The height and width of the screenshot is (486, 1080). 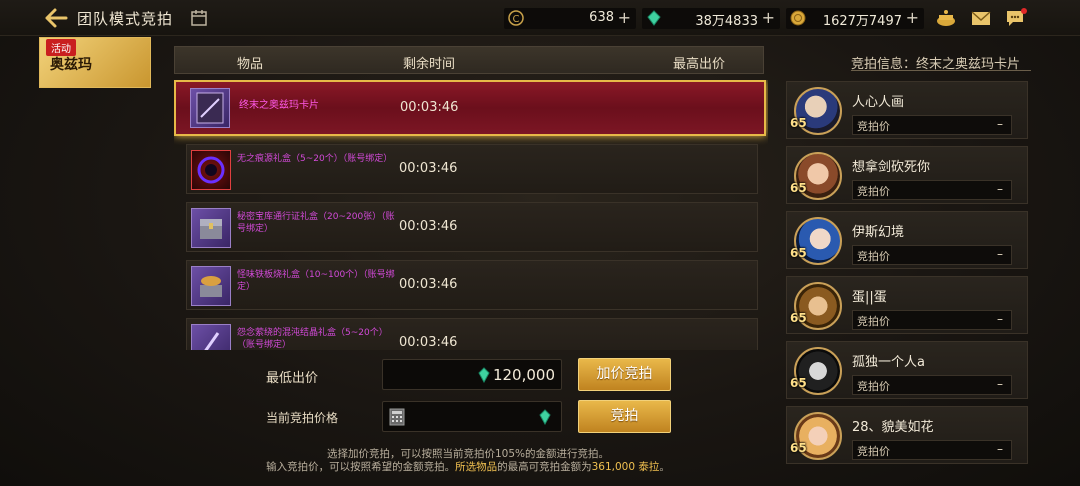 I want to click on min-bid-field: 120,000, so click(x=472, y=374).